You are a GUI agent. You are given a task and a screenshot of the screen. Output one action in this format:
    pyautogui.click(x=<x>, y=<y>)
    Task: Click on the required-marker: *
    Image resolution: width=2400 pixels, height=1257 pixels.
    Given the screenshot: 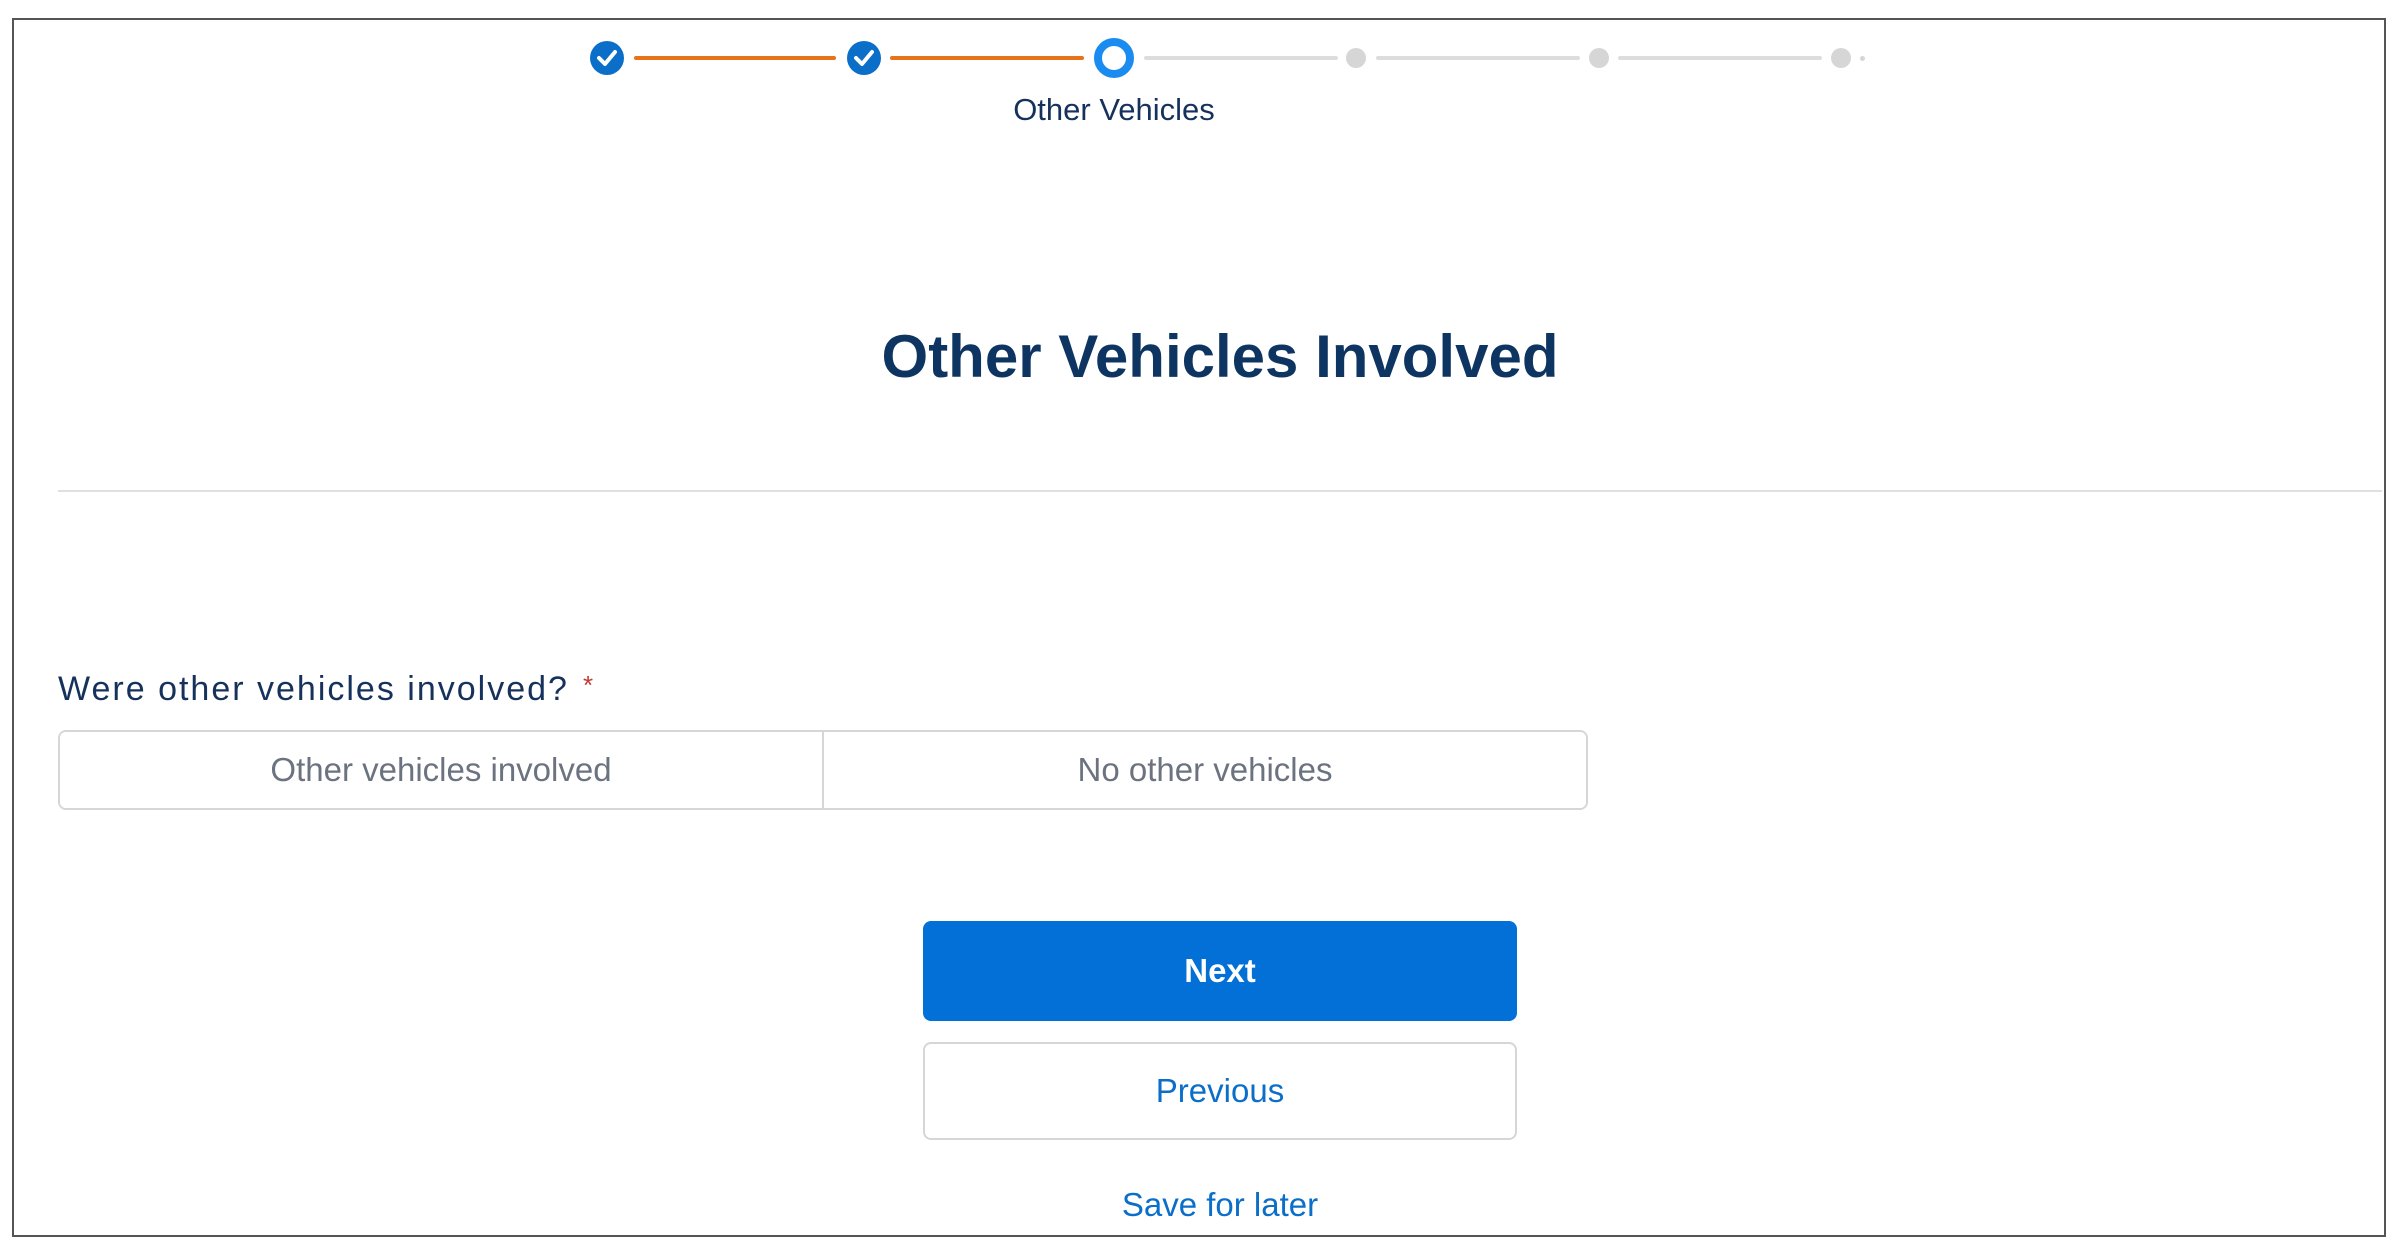 What is the action you would take?
    pyautogui.click(x=589, y=685)
    